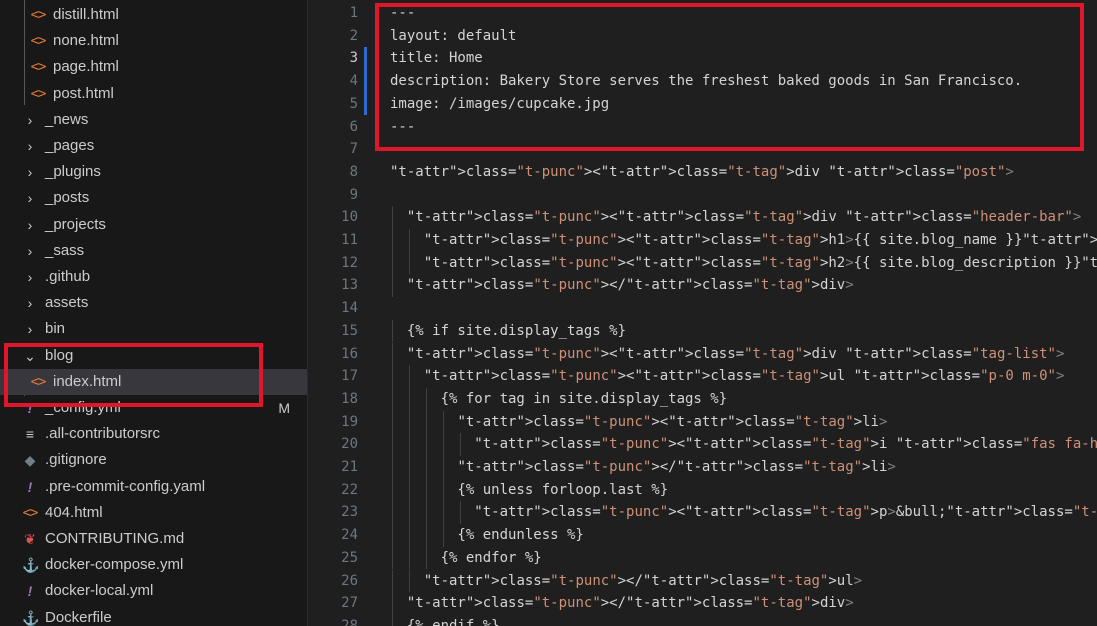  I want to click on explorer-item-none-html: <> none.html, so click(153, 41).